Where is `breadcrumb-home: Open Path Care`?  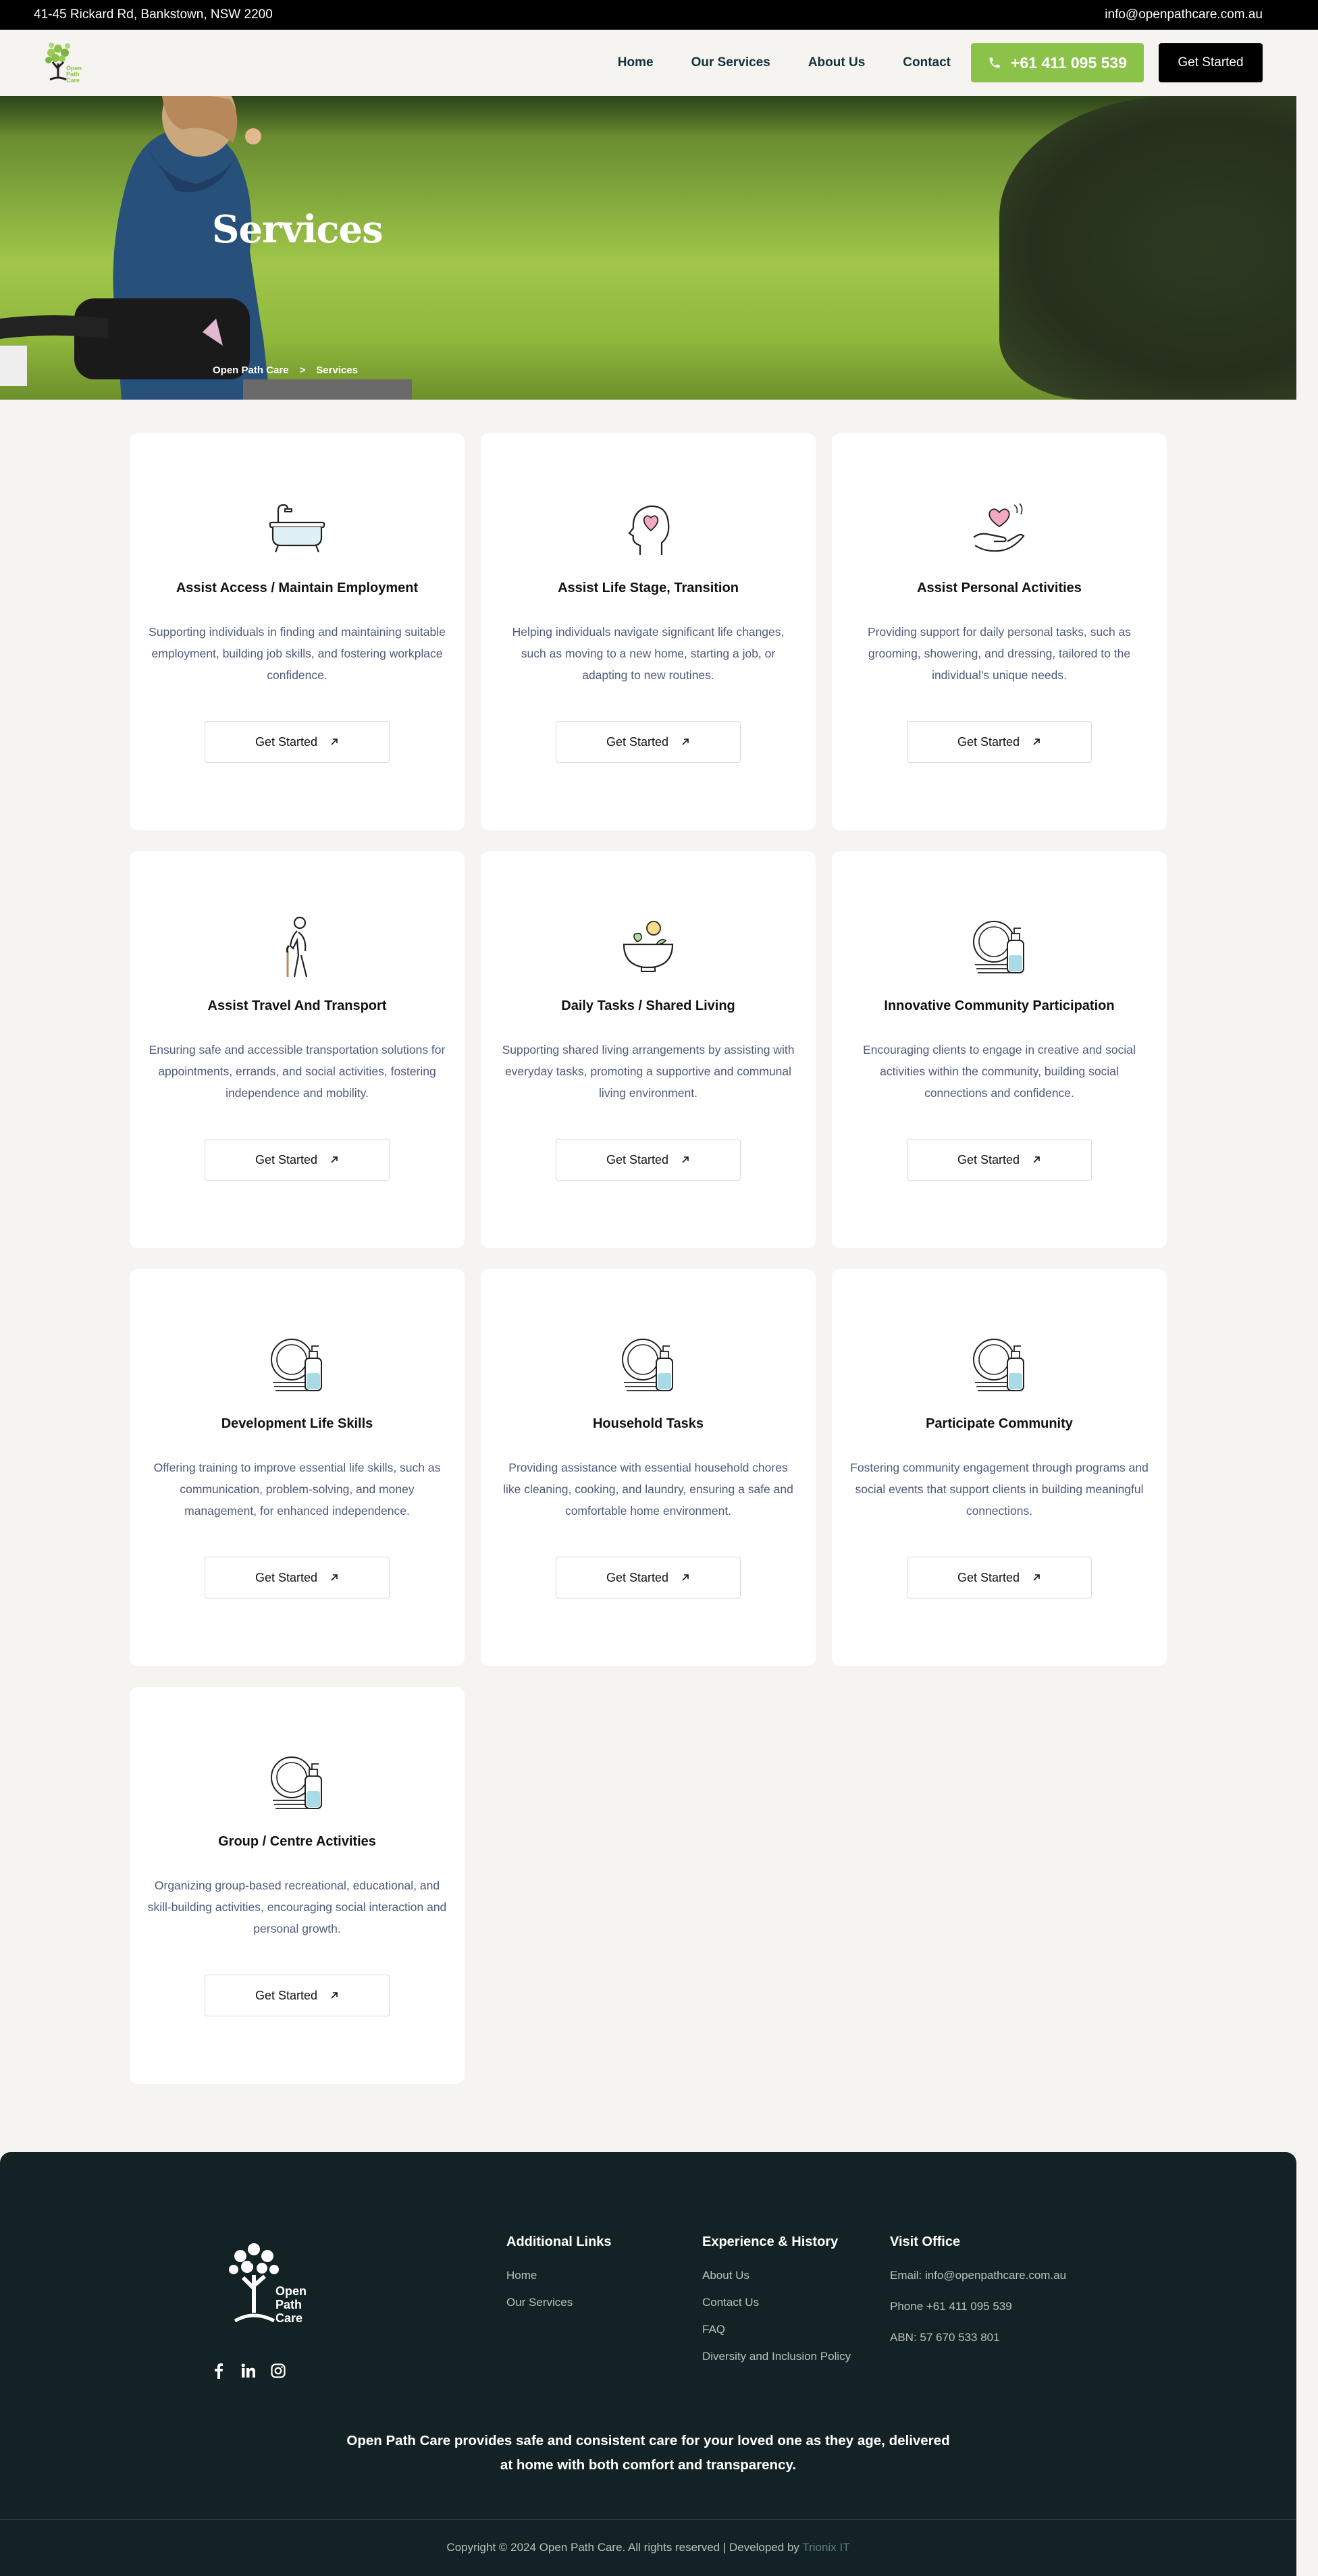
breadcrumb-home: Open Path Care is located at coordinates (251, 371).